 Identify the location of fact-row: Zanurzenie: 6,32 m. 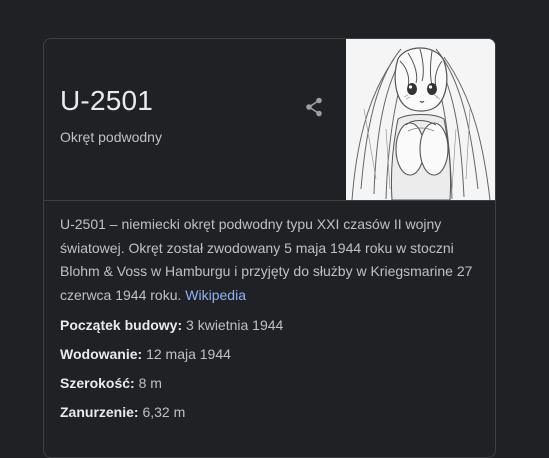
(122, 412).